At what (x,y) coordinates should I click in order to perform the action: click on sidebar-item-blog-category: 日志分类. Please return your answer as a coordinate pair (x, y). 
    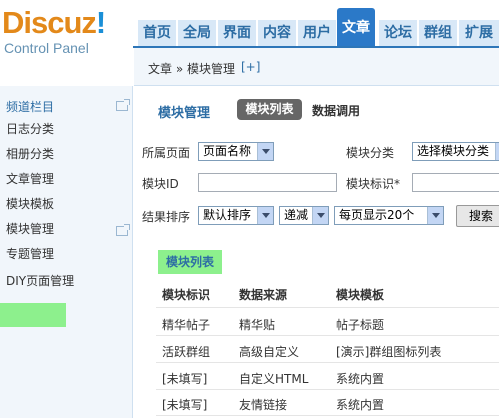
    Looking at the image, I should click on (30, 129).